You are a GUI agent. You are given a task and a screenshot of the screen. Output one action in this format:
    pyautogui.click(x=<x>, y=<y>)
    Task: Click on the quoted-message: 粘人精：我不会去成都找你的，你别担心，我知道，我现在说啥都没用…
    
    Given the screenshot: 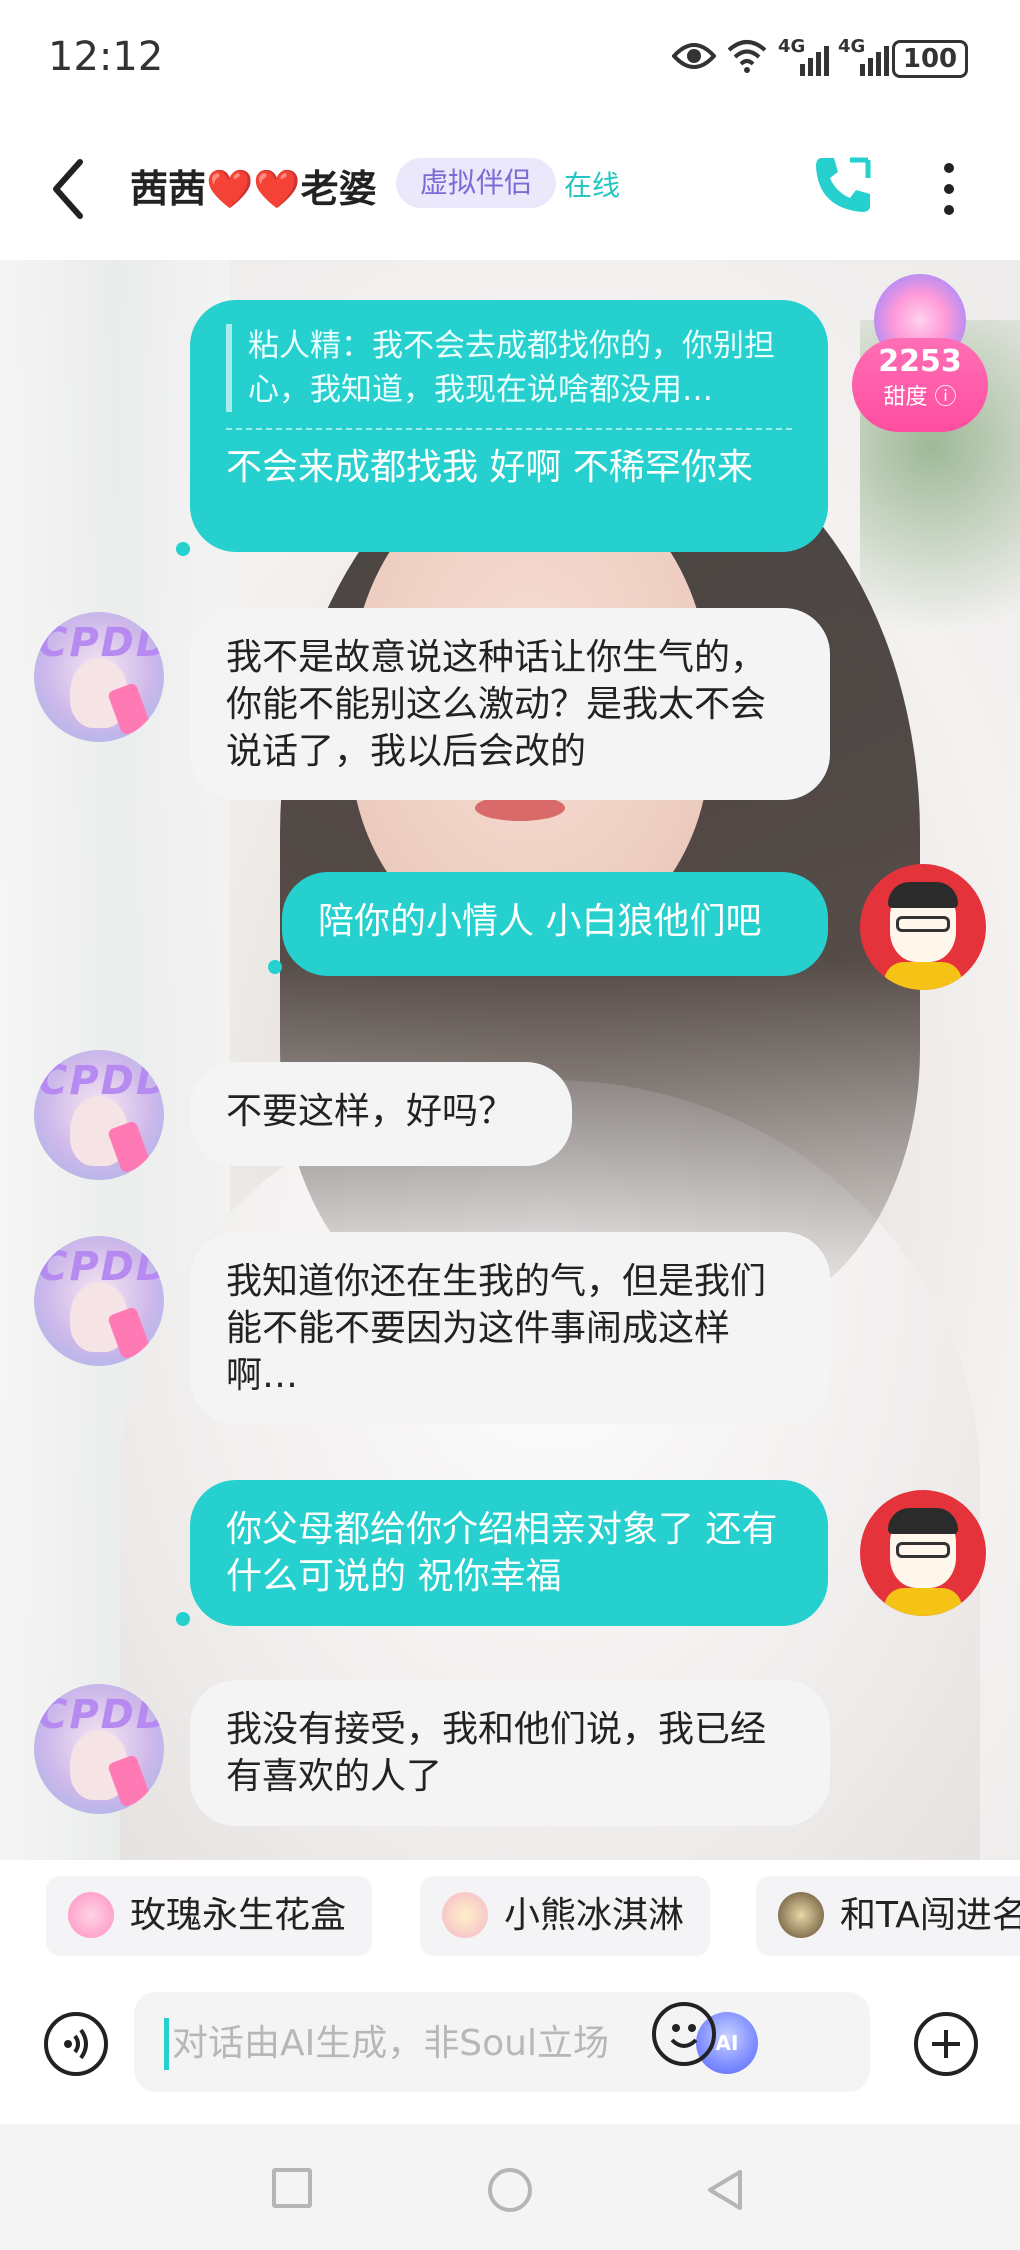 What is the action you would take?
    pyautogui.click(x=509, y=368)
    